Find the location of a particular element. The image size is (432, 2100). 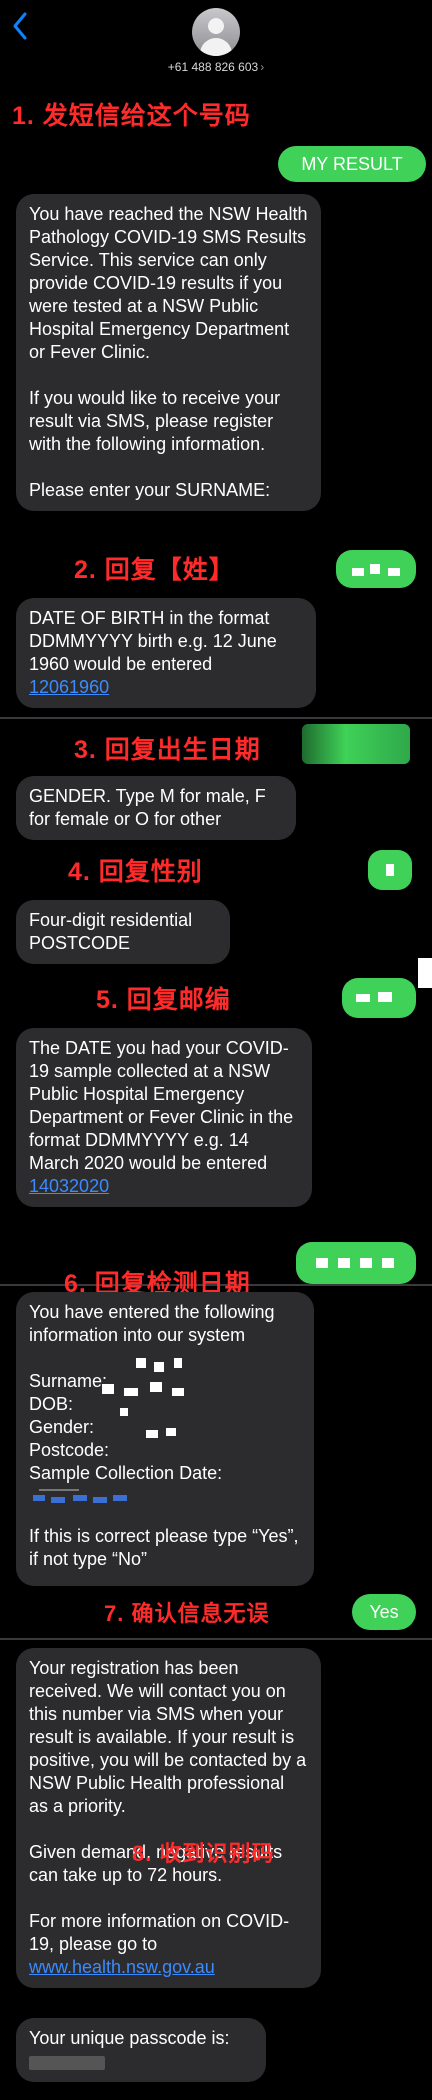

phone-number-text: +61 488 826 603 is located at coordinates (213, 67).